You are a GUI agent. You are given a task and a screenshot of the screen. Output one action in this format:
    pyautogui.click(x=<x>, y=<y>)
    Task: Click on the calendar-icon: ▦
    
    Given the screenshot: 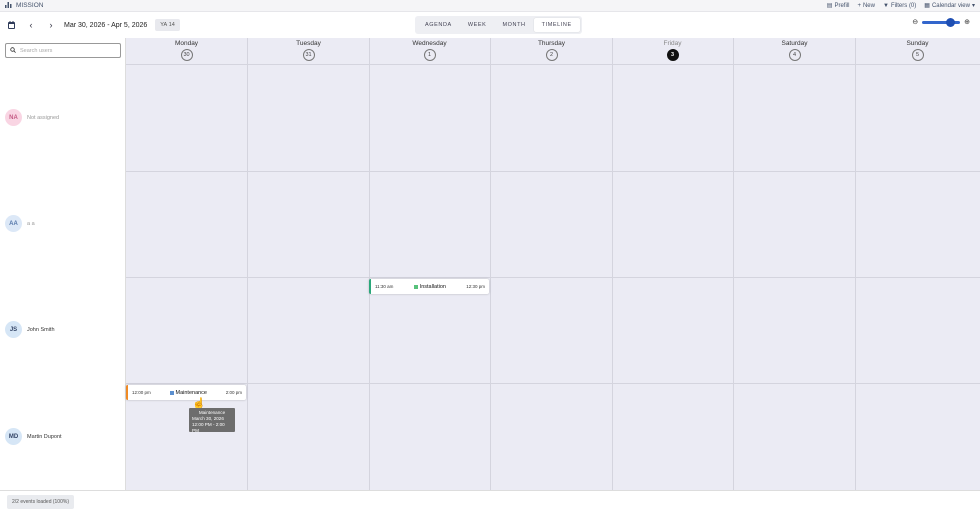 What is the action you would take?
    pyautogui.click(x=927, y=6)
    